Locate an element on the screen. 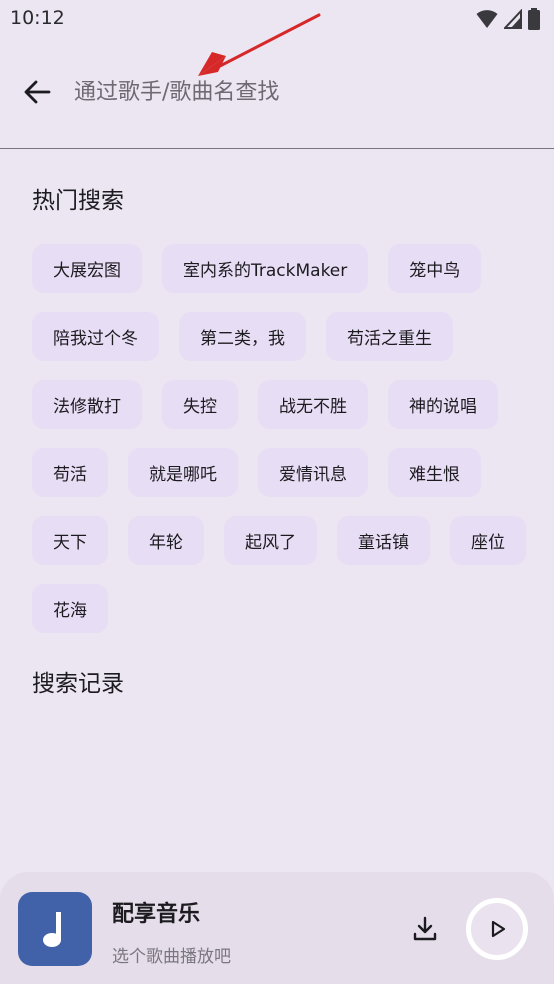 Image resolution: width=554 pixels, height=984 pixels. hot-search-chip: 座位 is located at coordinates (488, 540).